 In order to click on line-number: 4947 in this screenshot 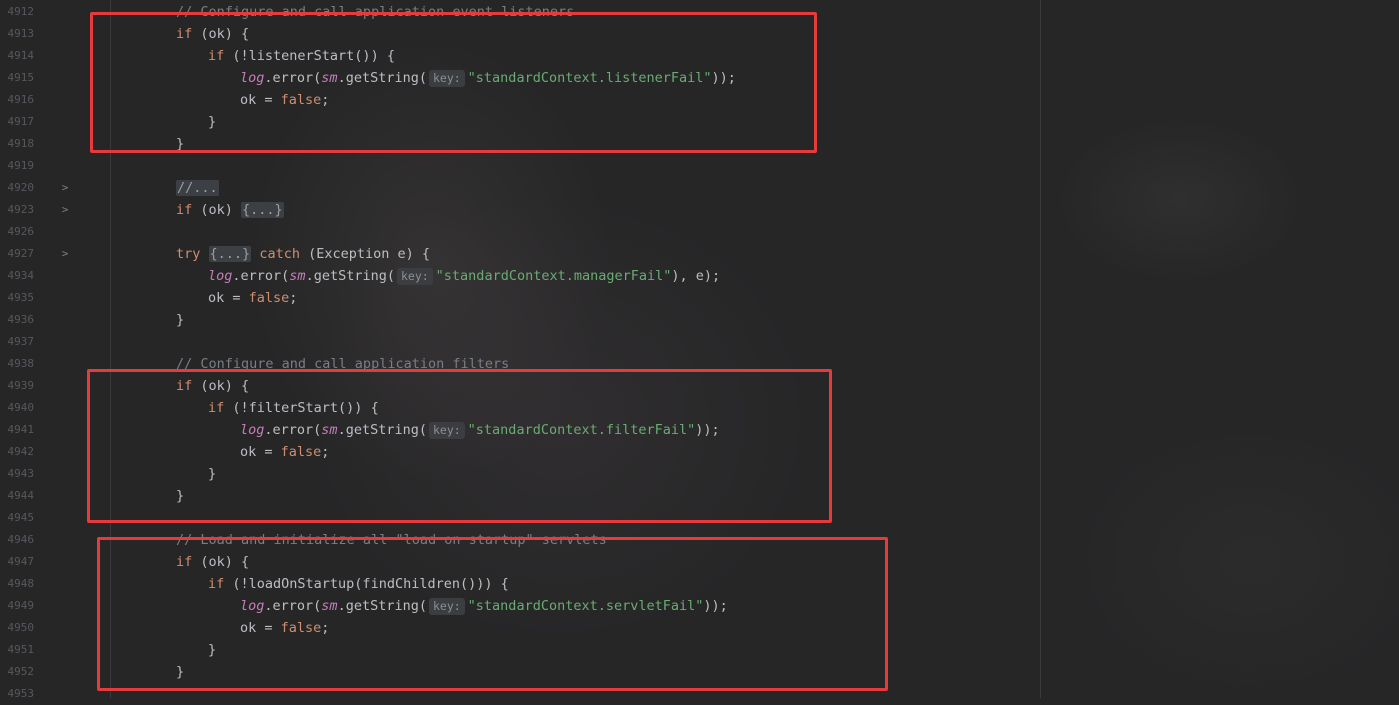, I will do `click(21, 561)`.